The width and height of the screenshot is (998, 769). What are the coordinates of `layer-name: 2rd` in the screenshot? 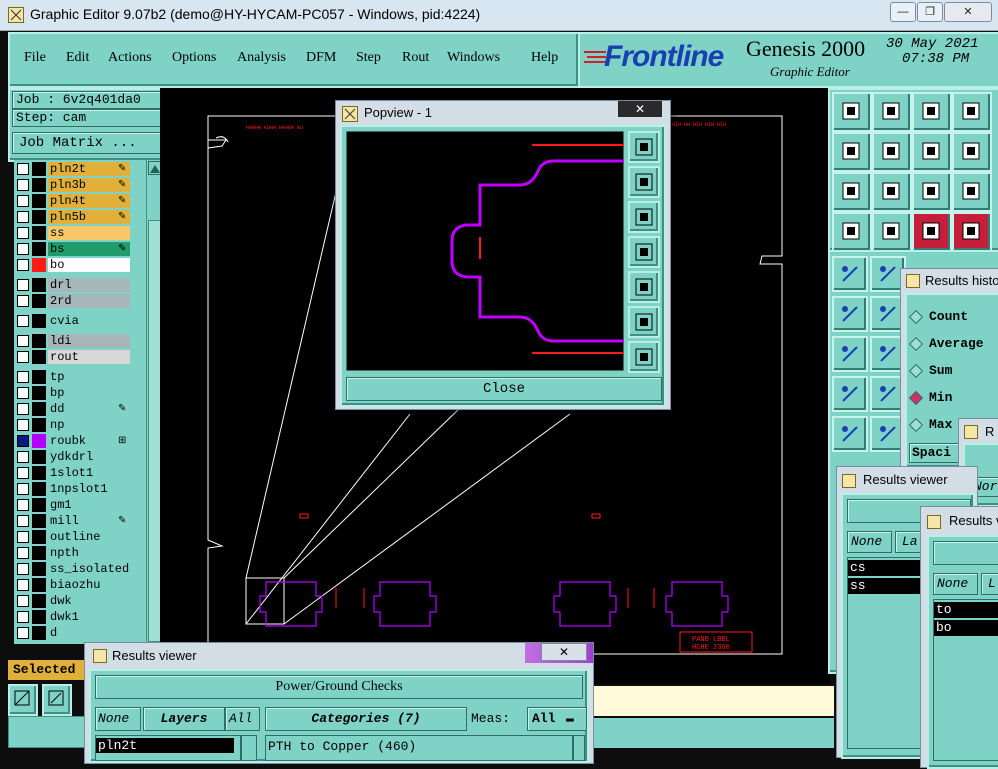 It's located at (89, 301).